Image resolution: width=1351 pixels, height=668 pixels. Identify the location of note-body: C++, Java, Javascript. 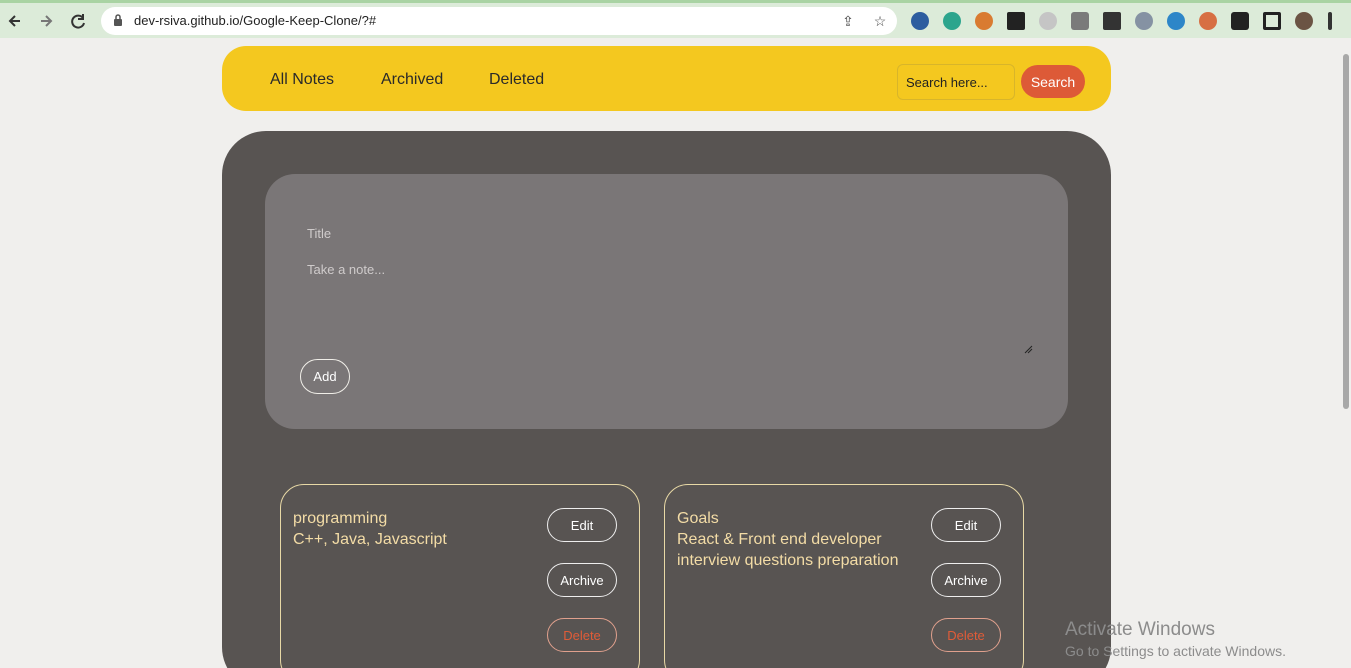
(370, 539).